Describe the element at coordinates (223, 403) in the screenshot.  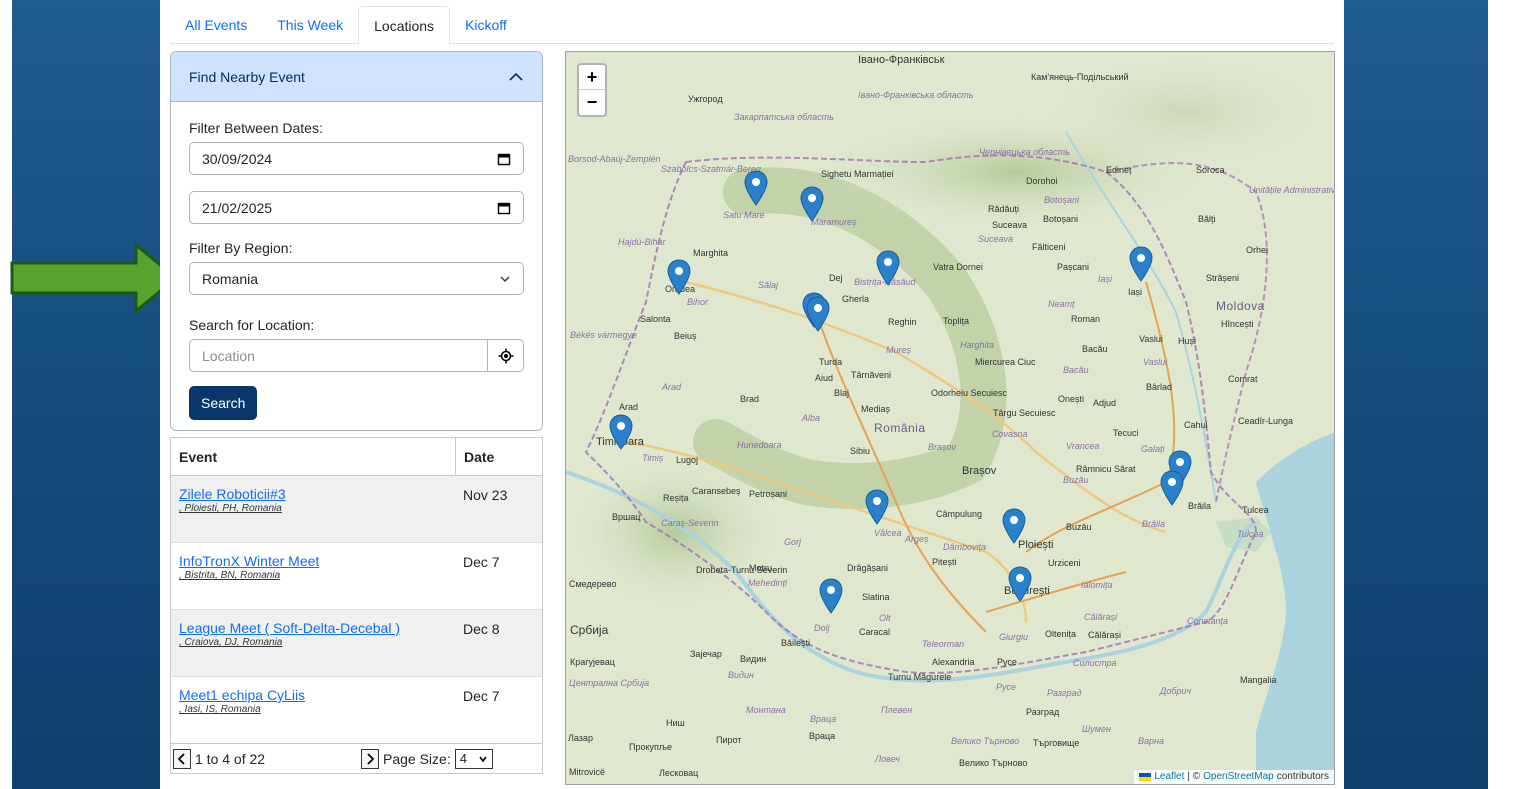
I see `search-button: Search` at that location.